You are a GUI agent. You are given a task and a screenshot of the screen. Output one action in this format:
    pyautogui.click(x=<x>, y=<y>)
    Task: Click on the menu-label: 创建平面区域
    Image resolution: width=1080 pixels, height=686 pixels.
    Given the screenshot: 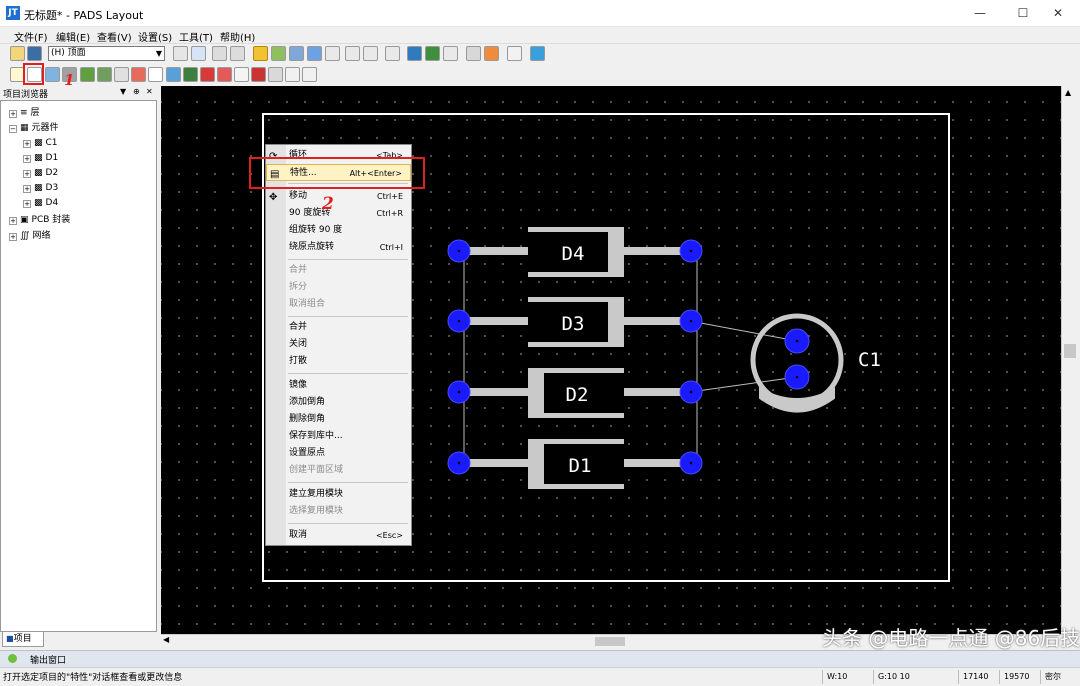 What is the action you would take?
    pyautogui.click(x=316, y=470)
    